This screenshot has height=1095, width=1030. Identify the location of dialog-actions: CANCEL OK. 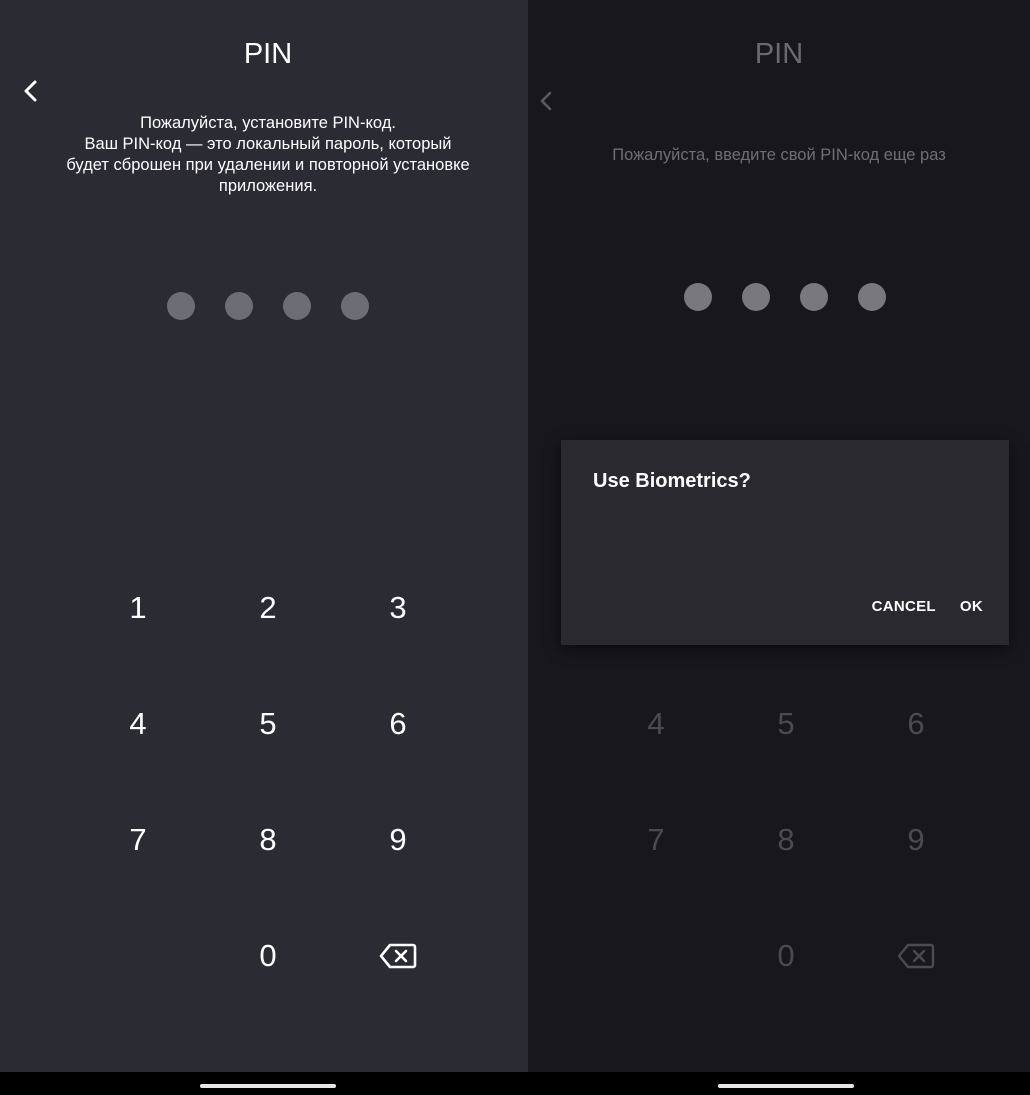
(927, 606).